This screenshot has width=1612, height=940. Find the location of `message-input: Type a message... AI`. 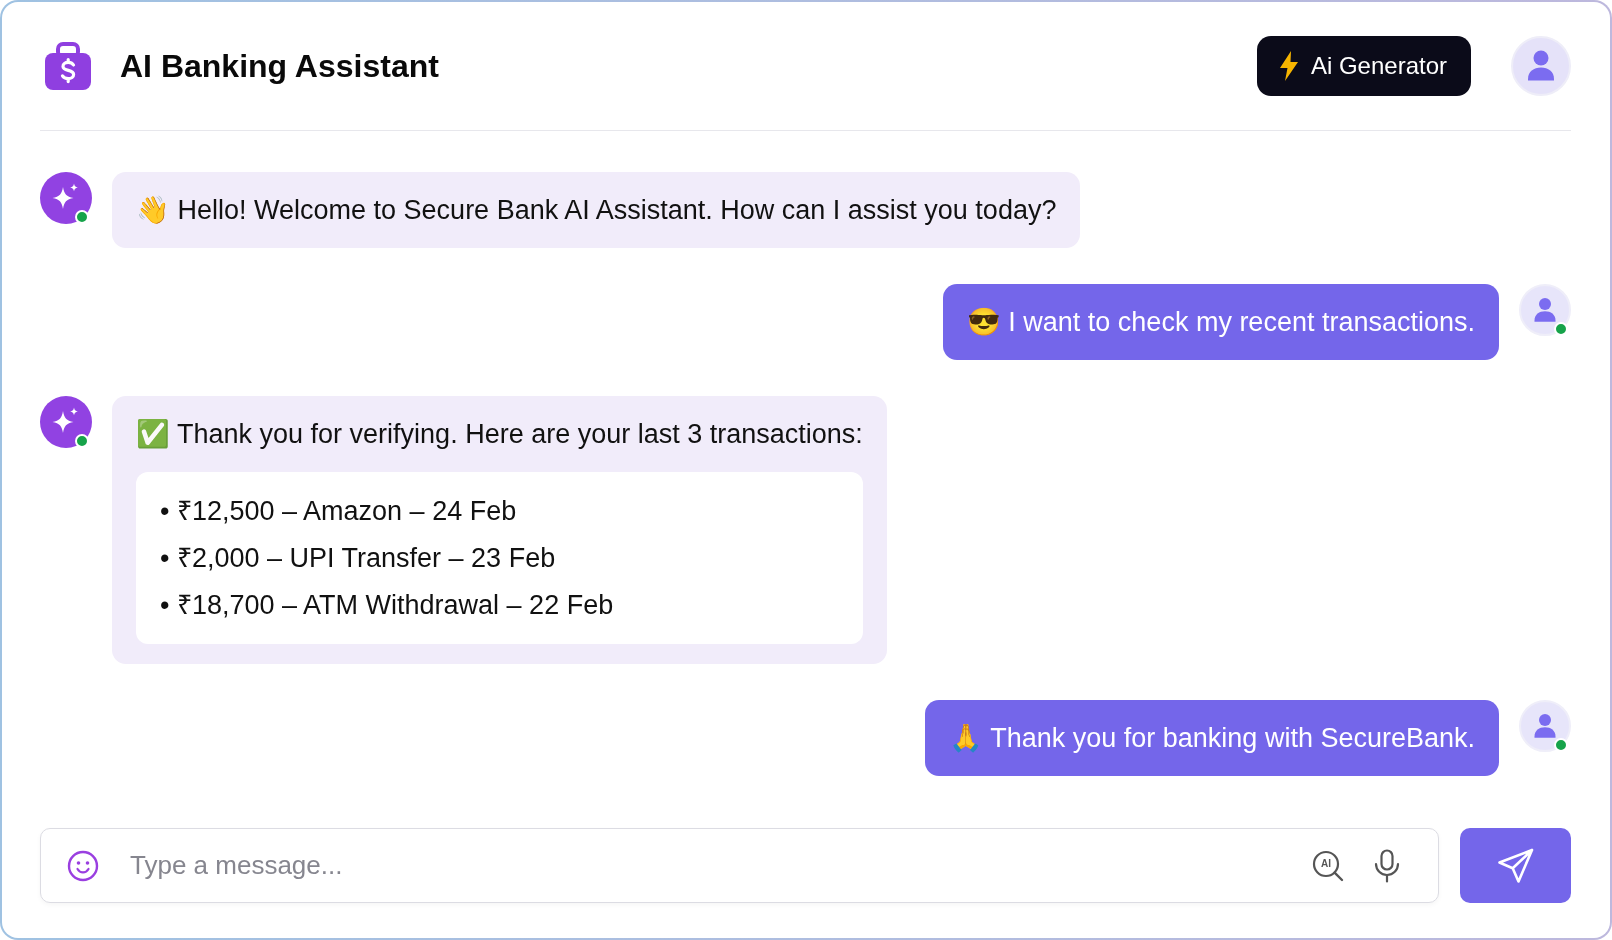

message-input: Type a message... AI is located at coordinates (739, 865).